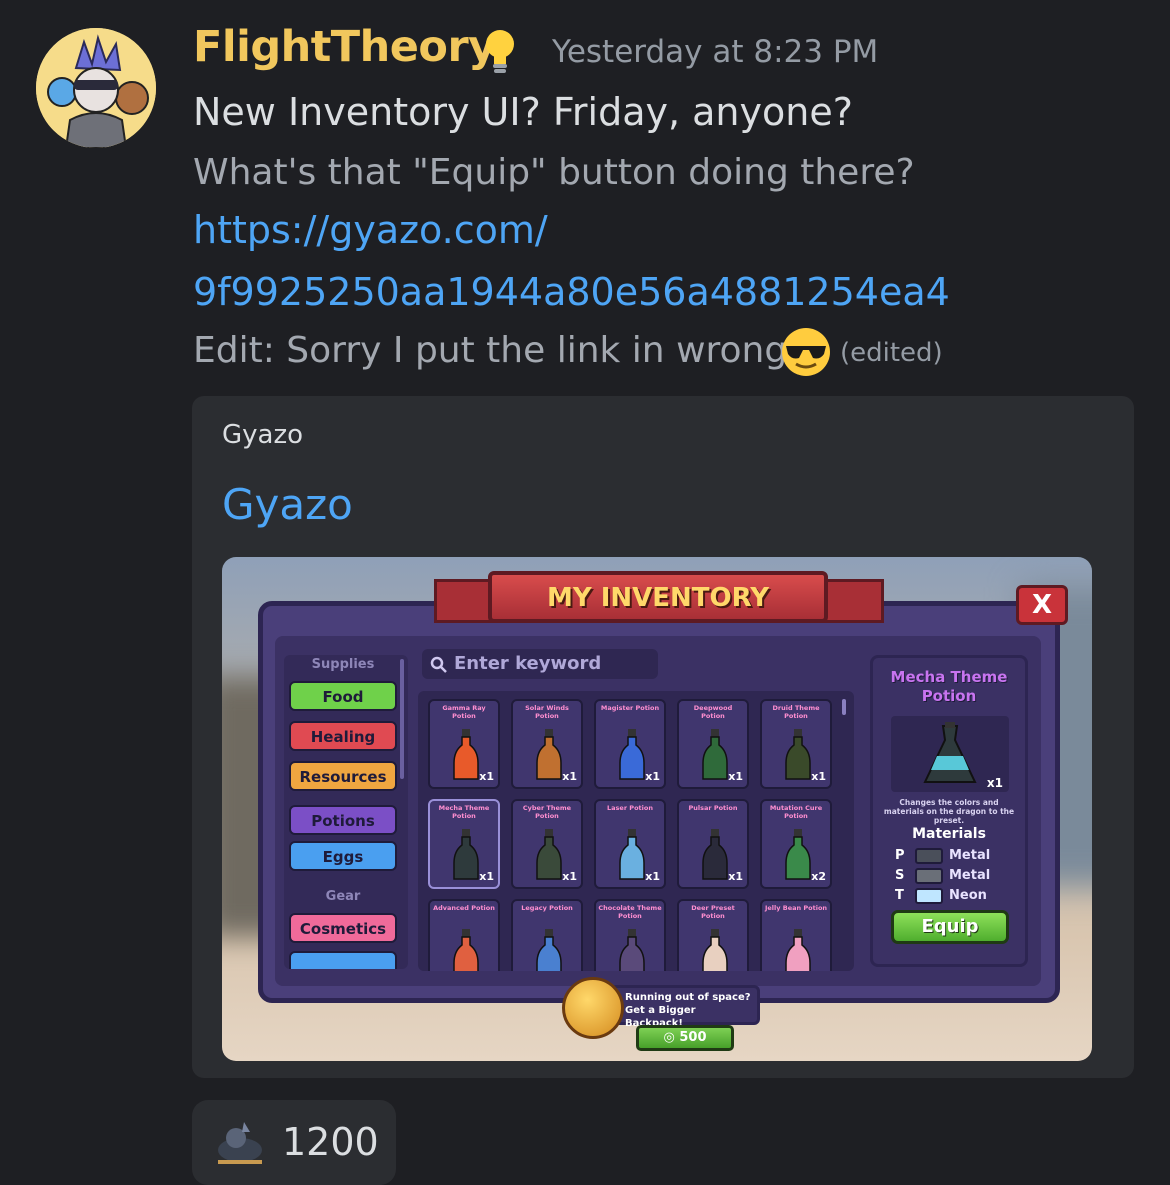 This screenshot has width=1170, height=1185. Describe the element at coordinates (343, 664) in the screenshot. I see `section-supplies: Supplies` at that location.